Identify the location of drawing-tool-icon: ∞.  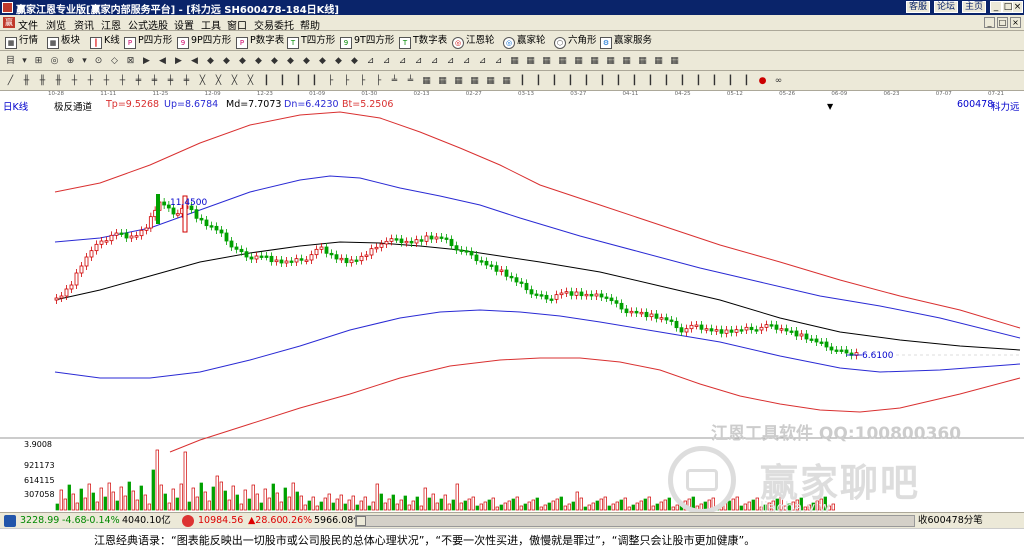
(778, 81).